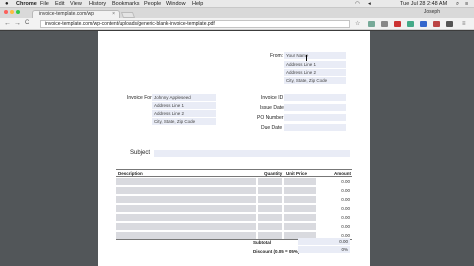 The image size is (474, 266). I want to click on apple-icon: ●, so click(7, 4).